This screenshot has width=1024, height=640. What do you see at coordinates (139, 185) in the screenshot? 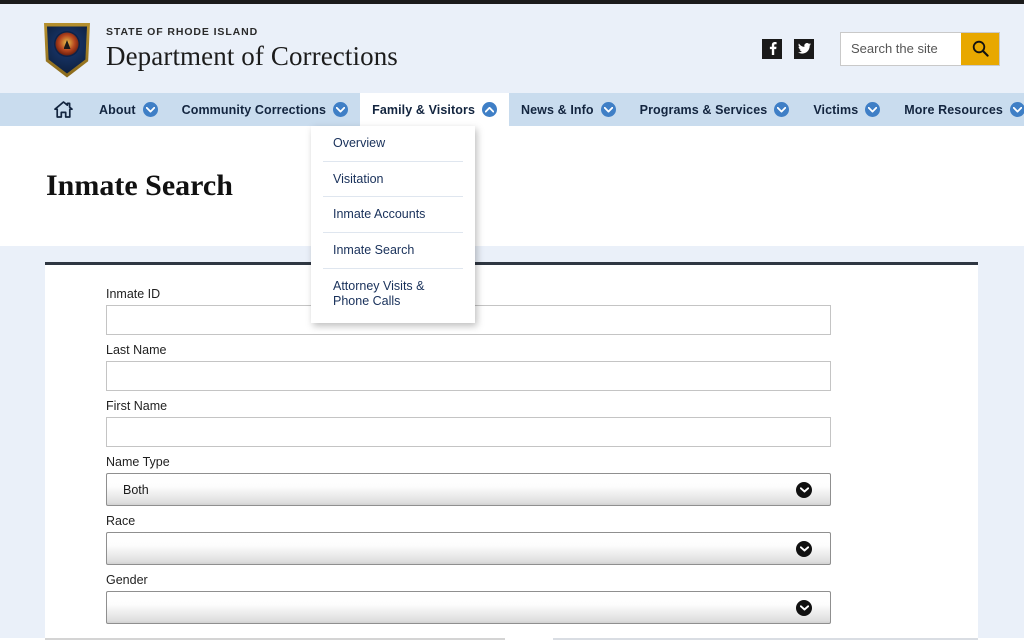
I see `page-title: Inmate Search` at bounding box center [139, 185].